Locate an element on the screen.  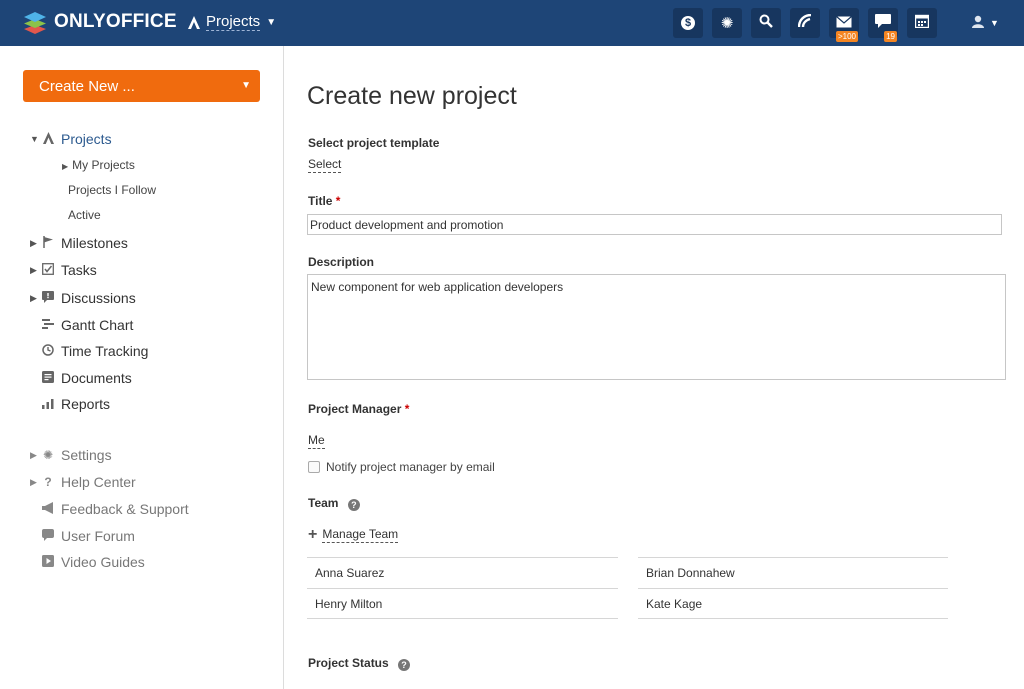
notify-manager-row: Notify project manager by email is located at coordinates (401, 467).